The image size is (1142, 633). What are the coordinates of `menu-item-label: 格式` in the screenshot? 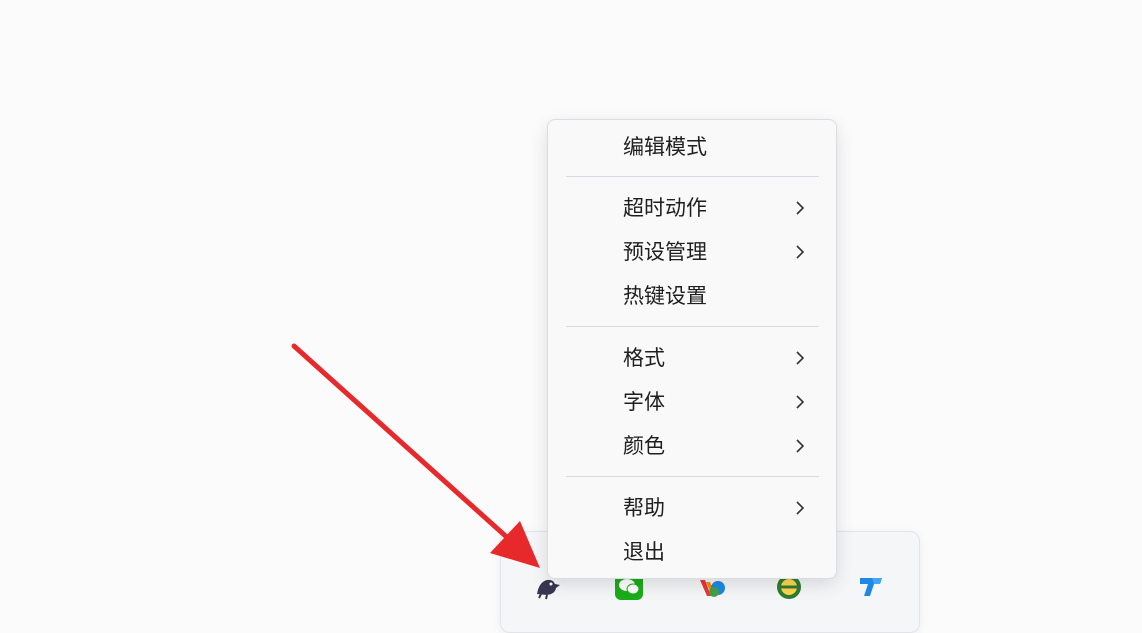 It's located at (644, 358).